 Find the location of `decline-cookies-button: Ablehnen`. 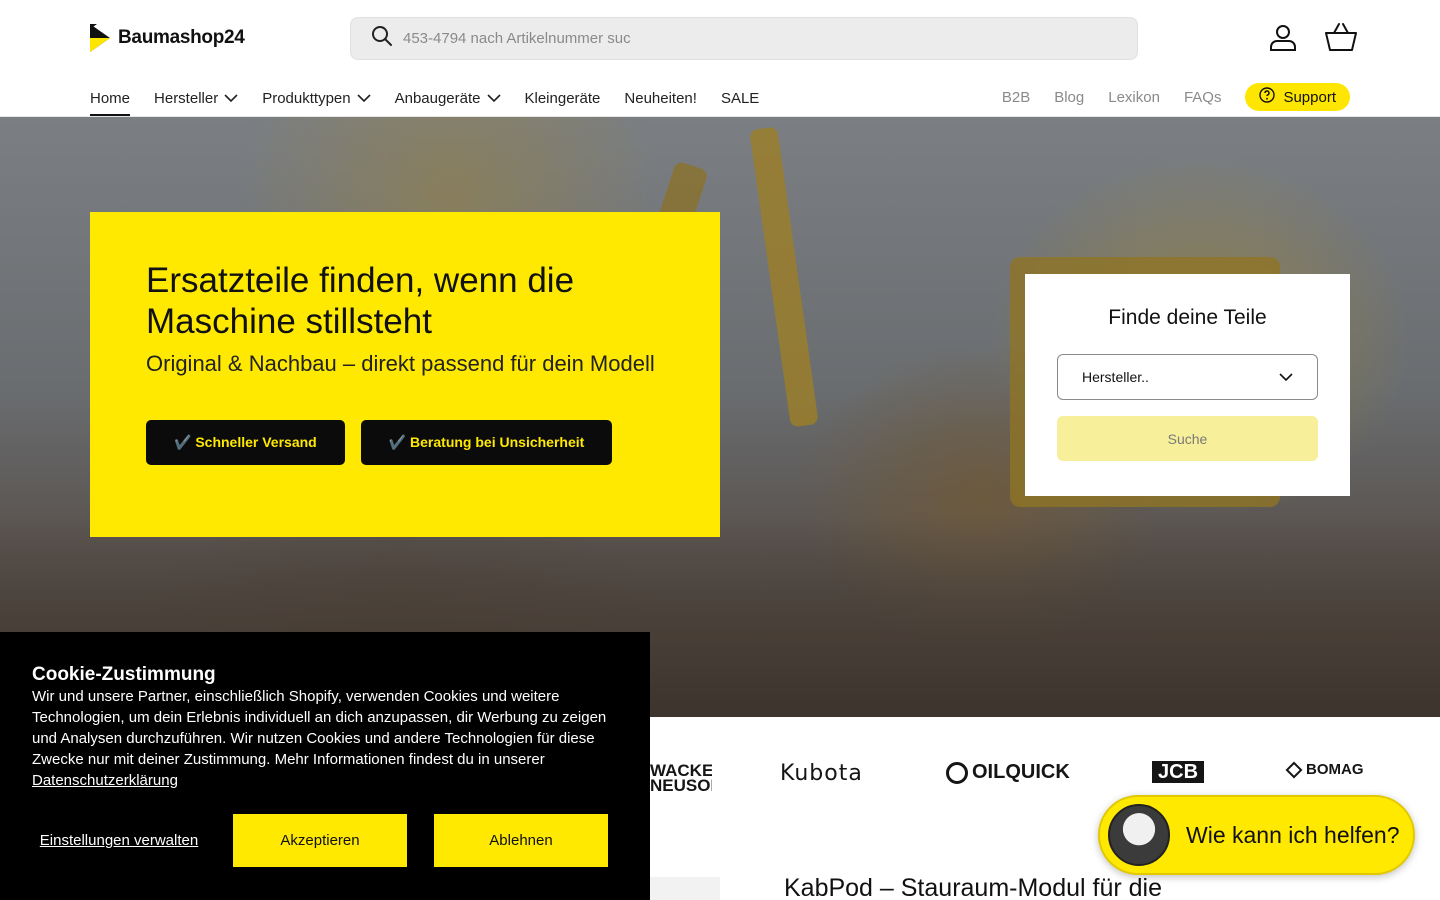

decline-cookies-button: Ablehnen is located at coordinates (521, 840).